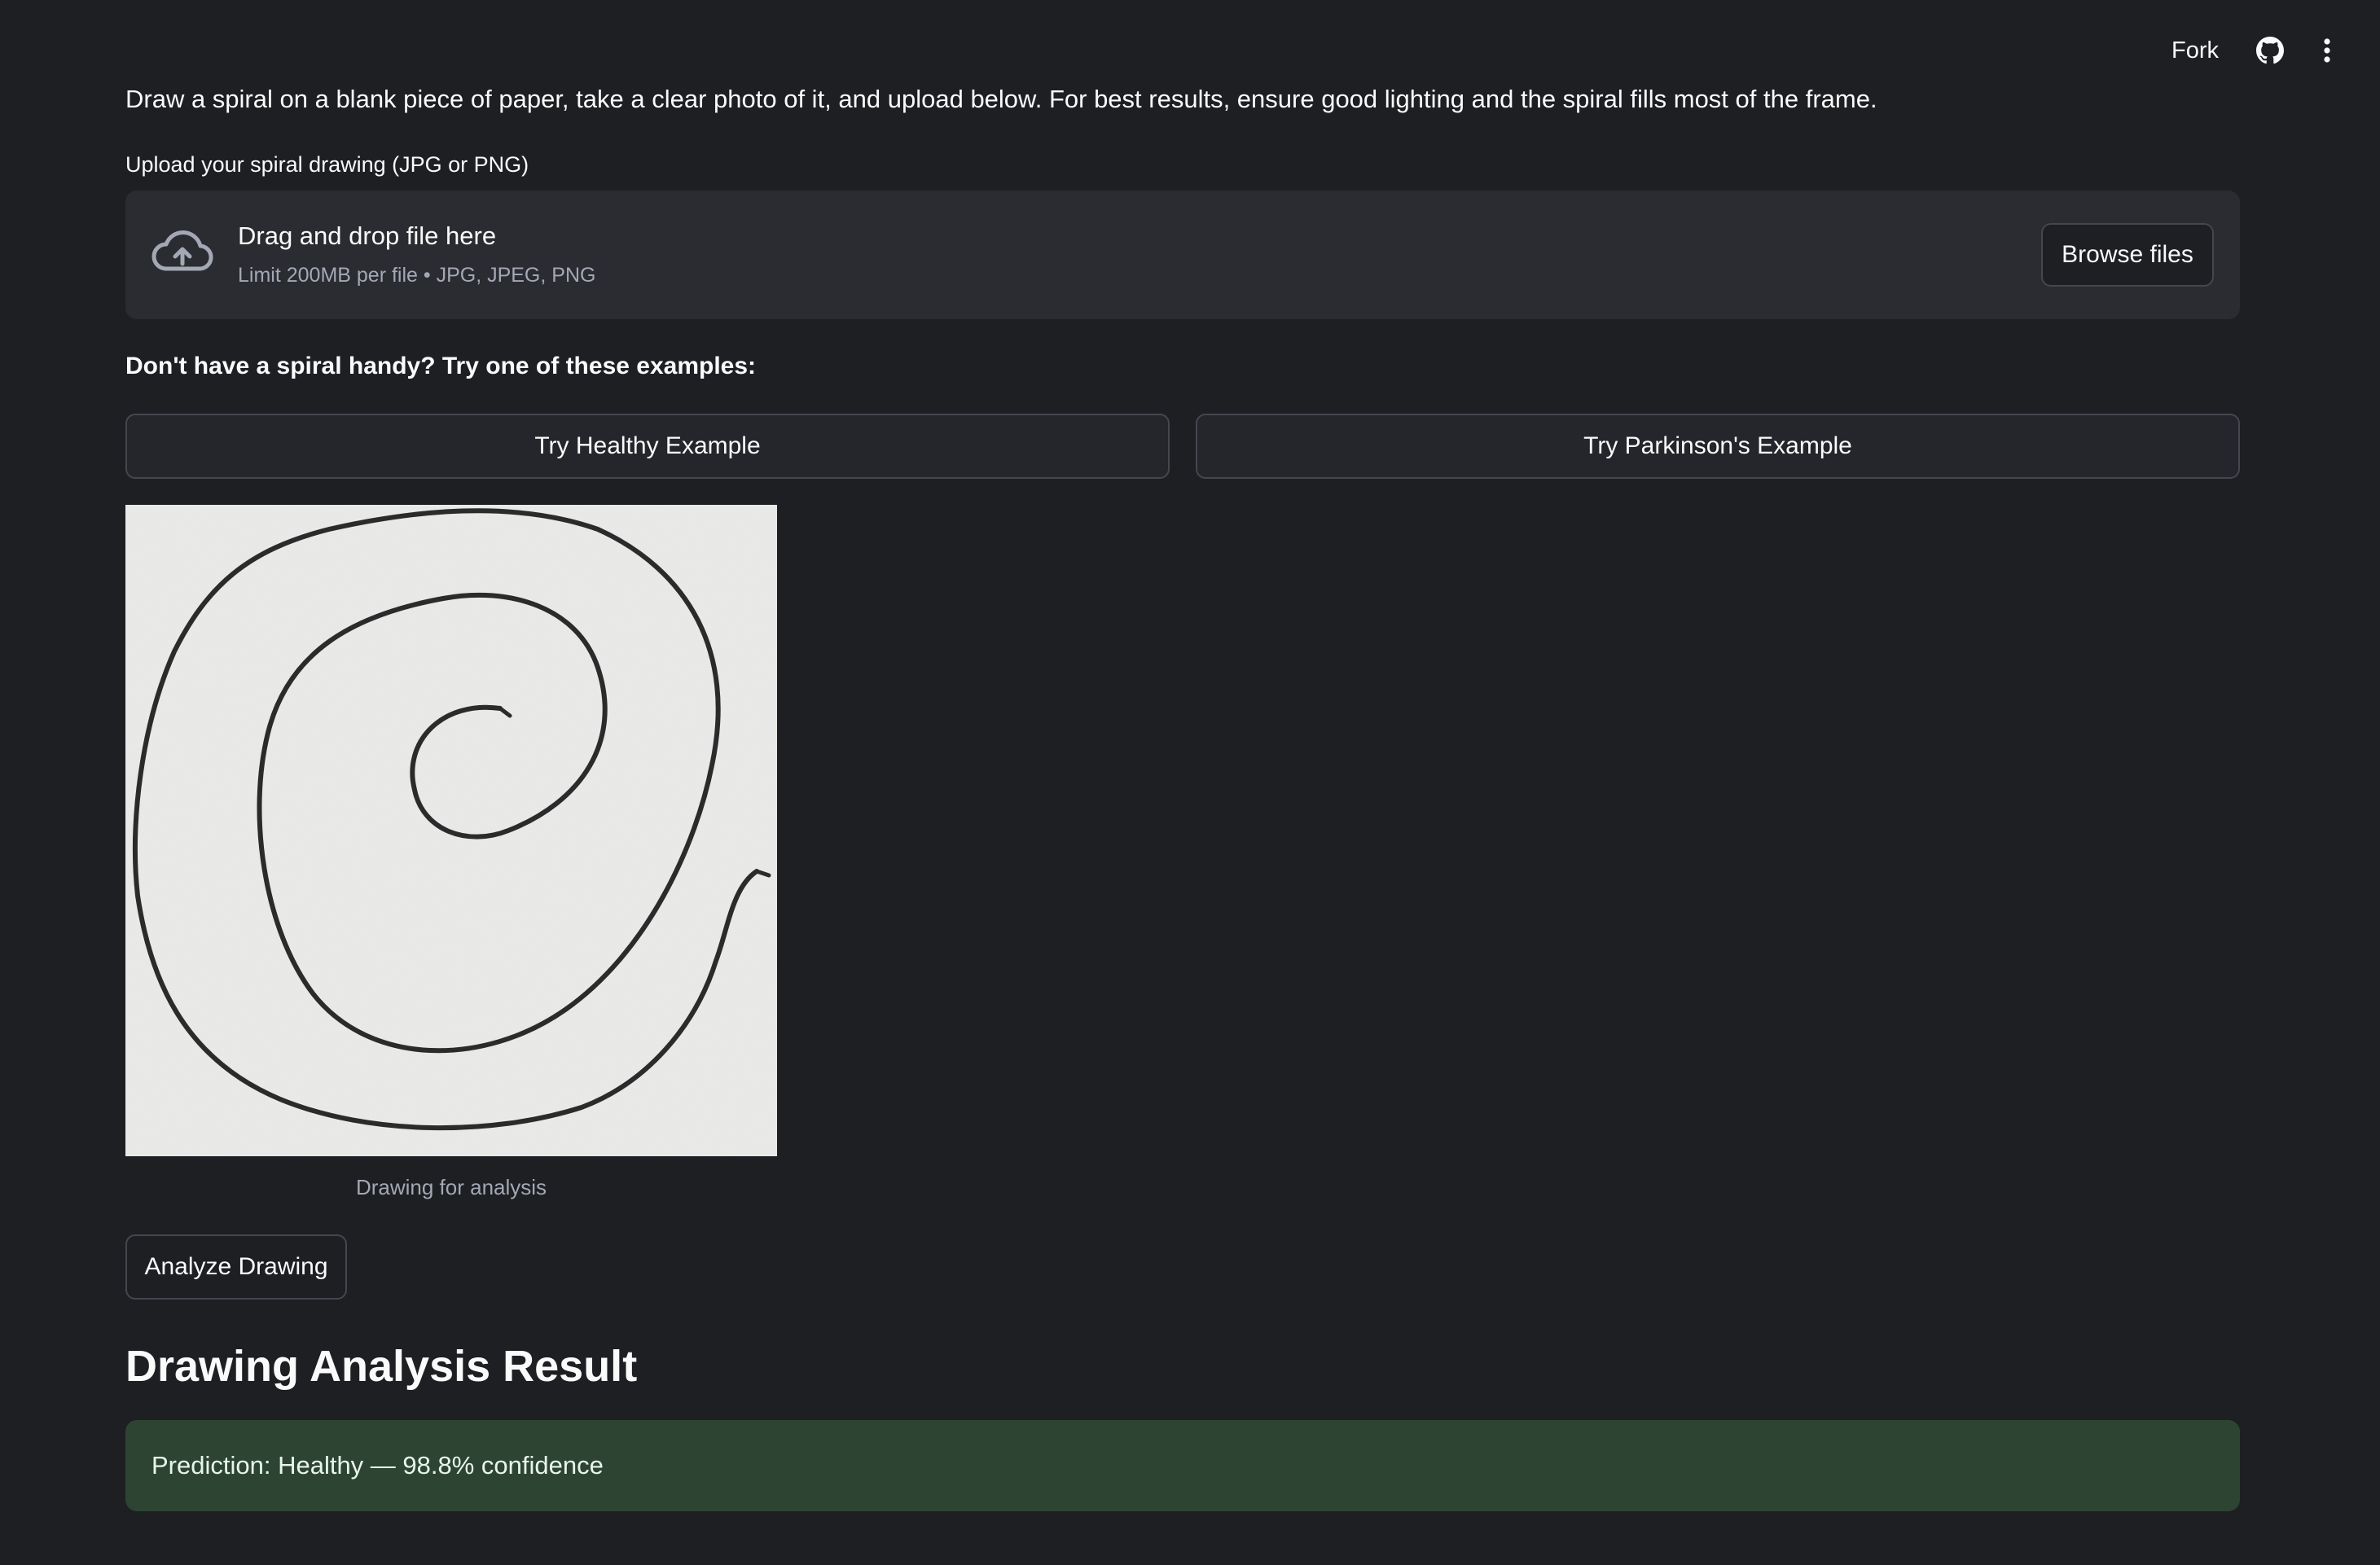  Describe the element at coordinates (368, 235) in the screenshot. I see `dropzone-title: Drag and drop file here` at that location.